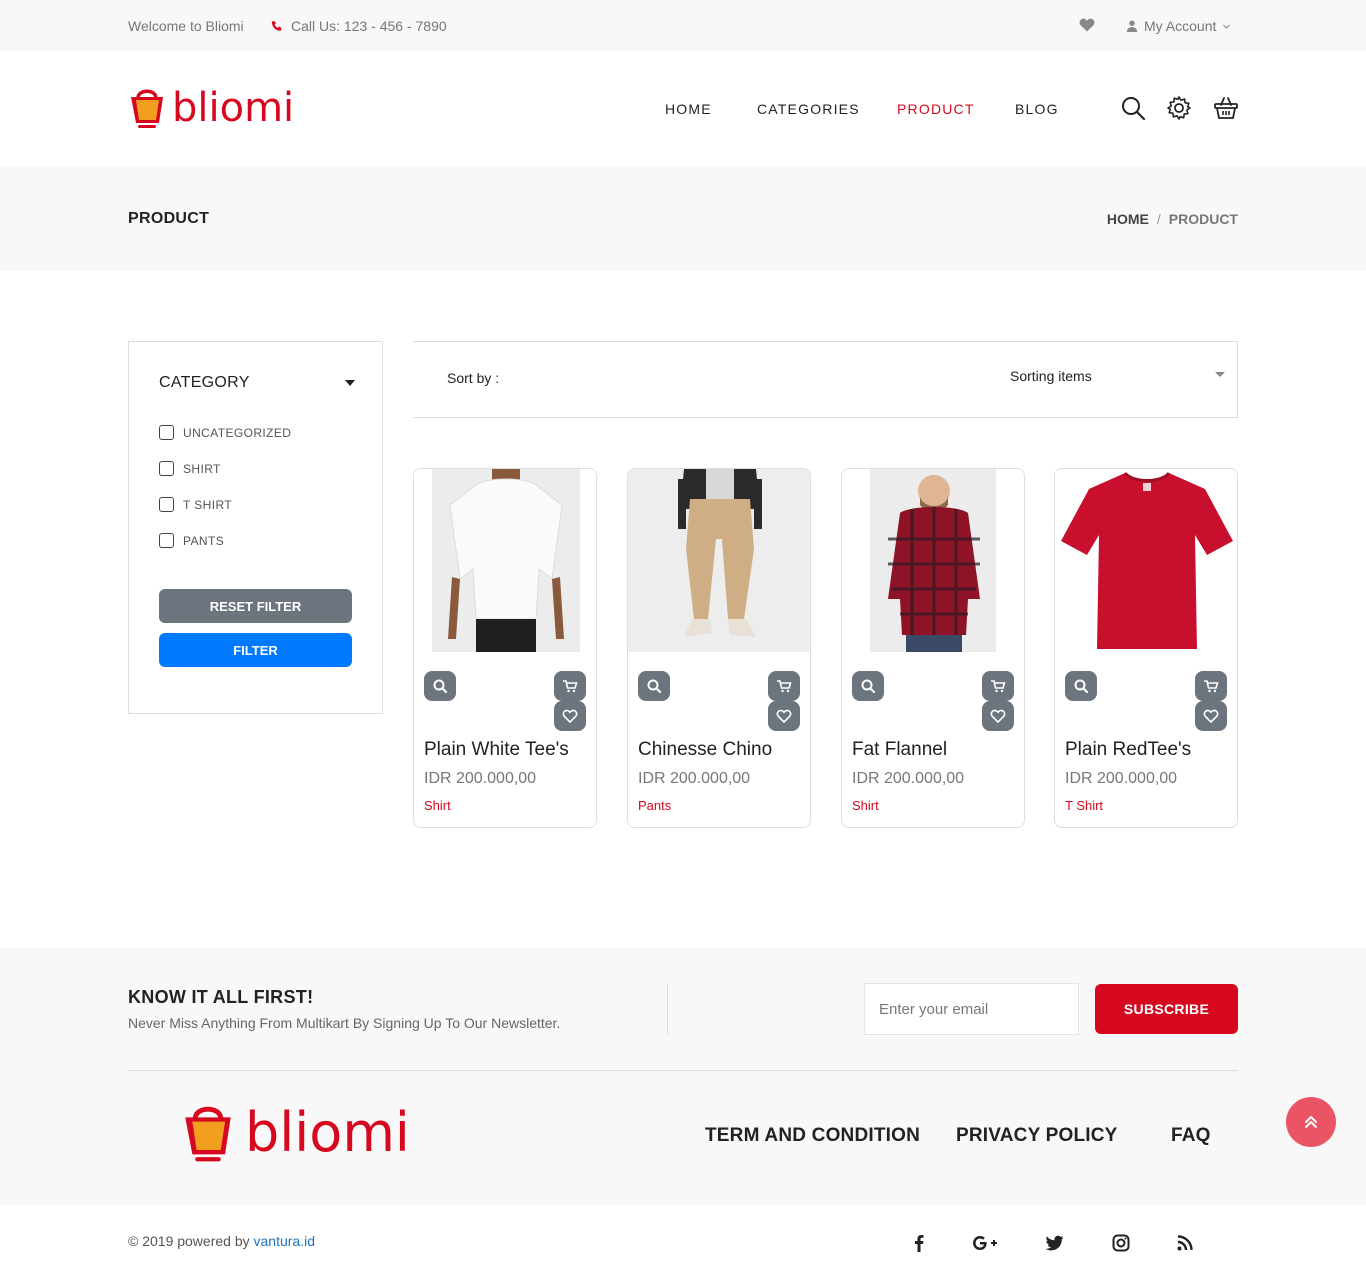  I want to click on gear-icon, so click(1179, 108).